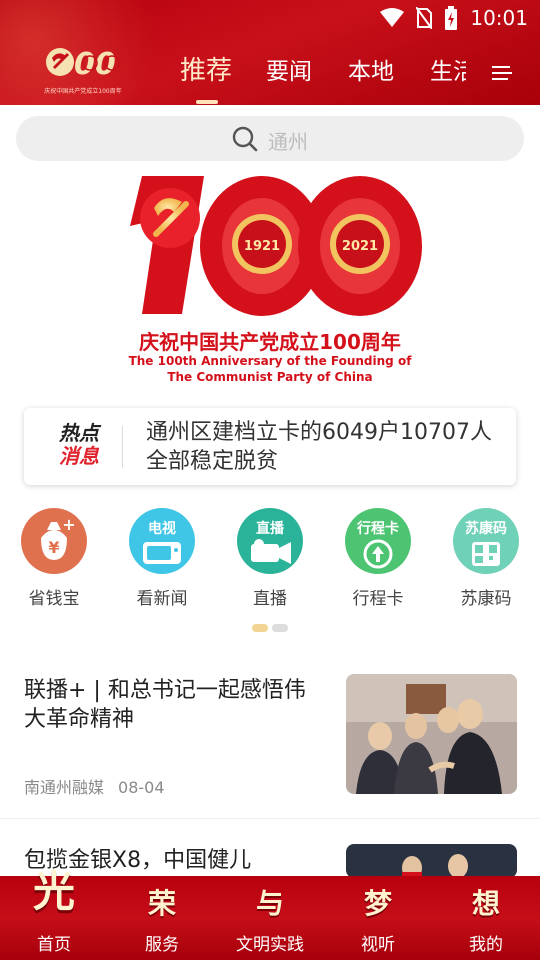  What do you see at coordinates (486, 541) in the screenshot?
I see `qr-code-icon: 苏康码` at bounding box center [486, 541].